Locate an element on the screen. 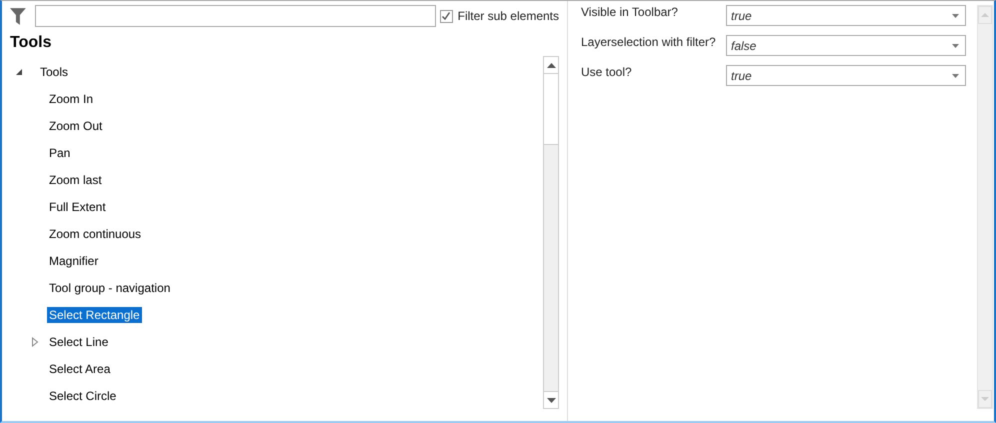  tree-item: Tools is located at coordinates (54, 72).